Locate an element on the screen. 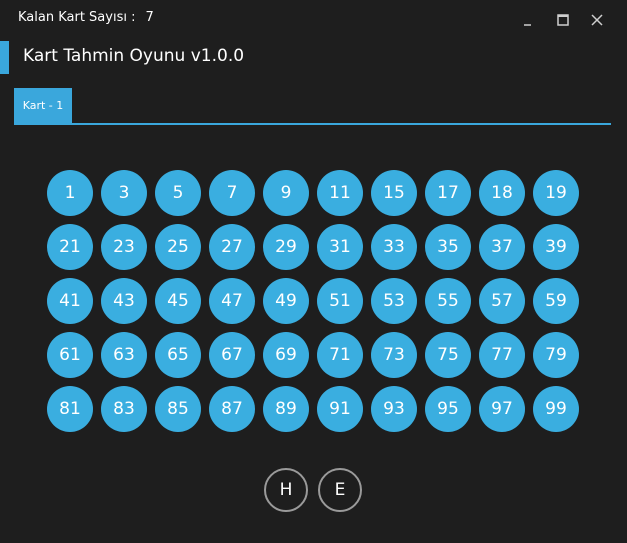 Image resolution: width=627 pixels, height=543 pixels. number-button: 97 is located at coordinates (502, 409).